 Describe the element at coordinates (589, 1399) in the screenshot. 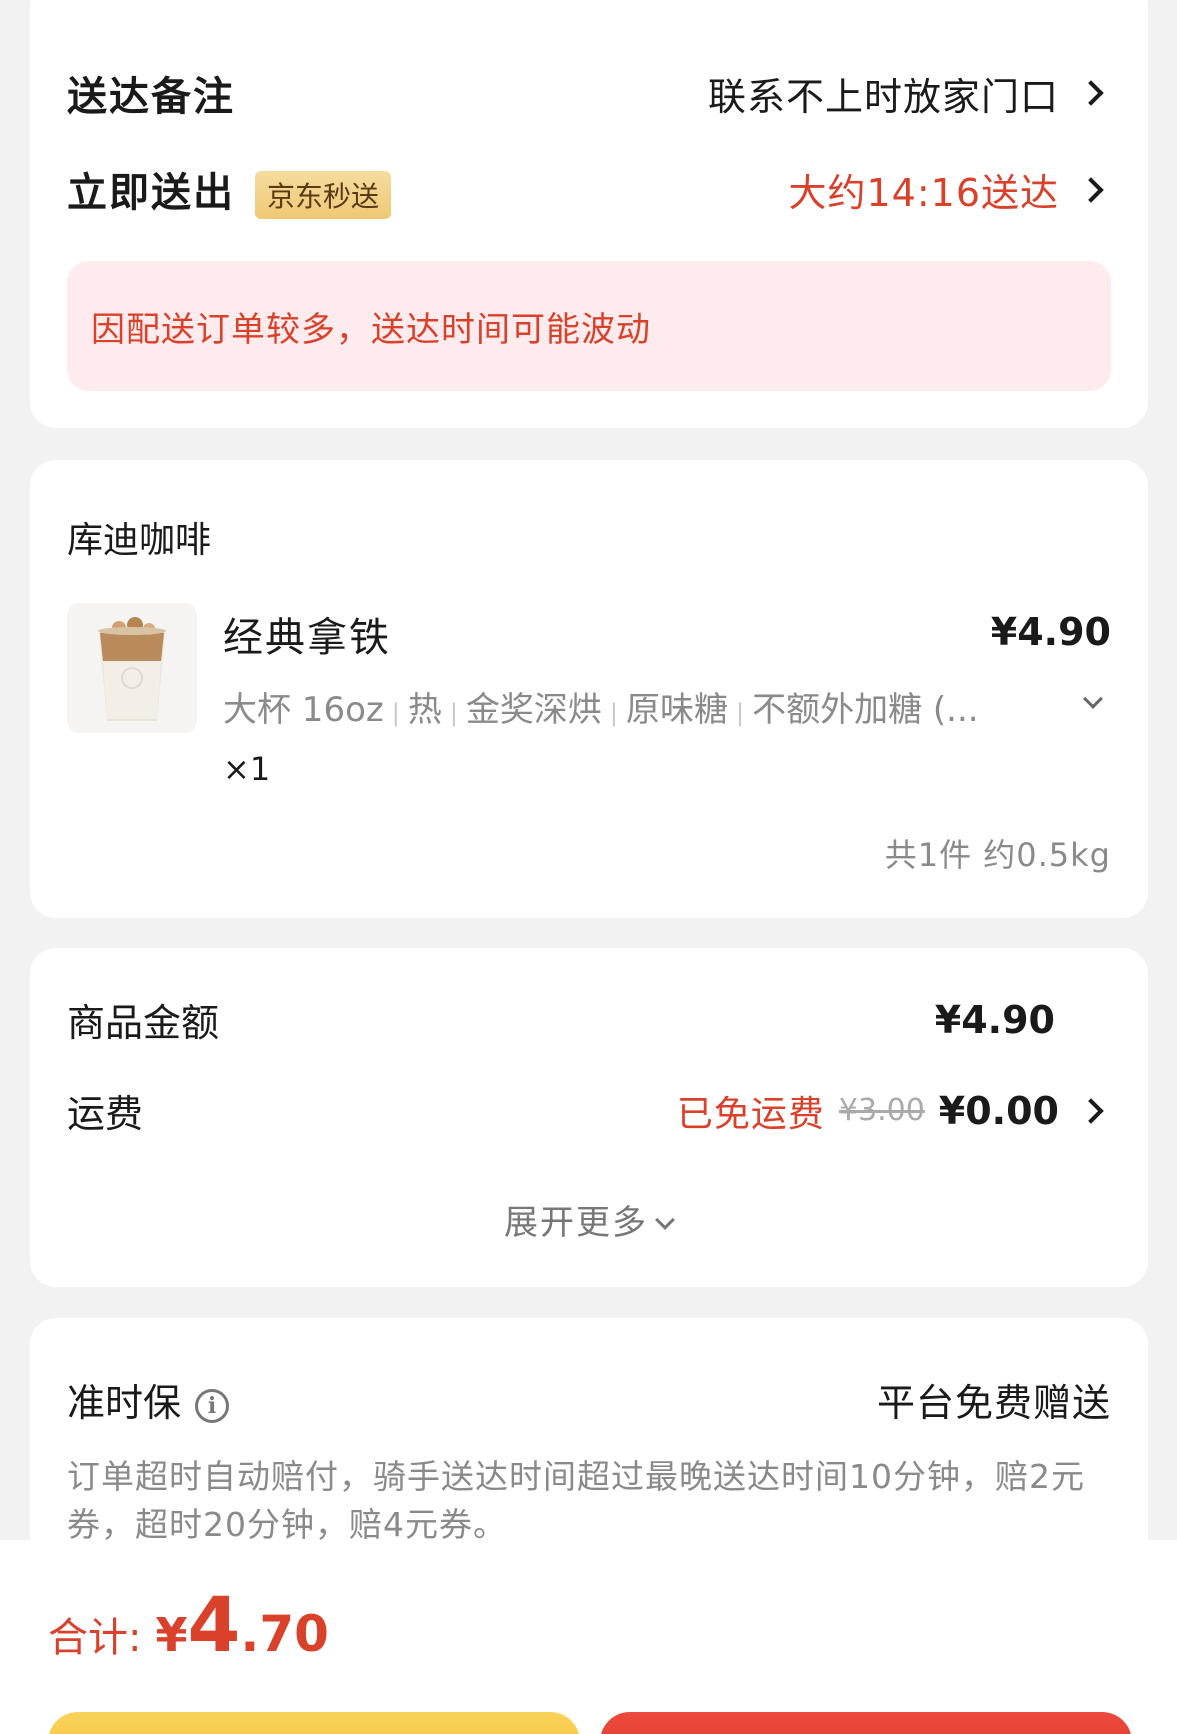

I see `ontime-row: 准时保 i 平台免费赠送` at that location.